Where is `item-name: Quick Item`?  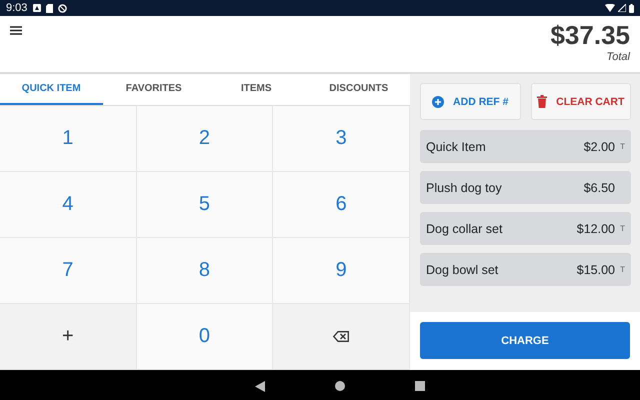 item-name: Quick Item is located at coordinates (456, 147).